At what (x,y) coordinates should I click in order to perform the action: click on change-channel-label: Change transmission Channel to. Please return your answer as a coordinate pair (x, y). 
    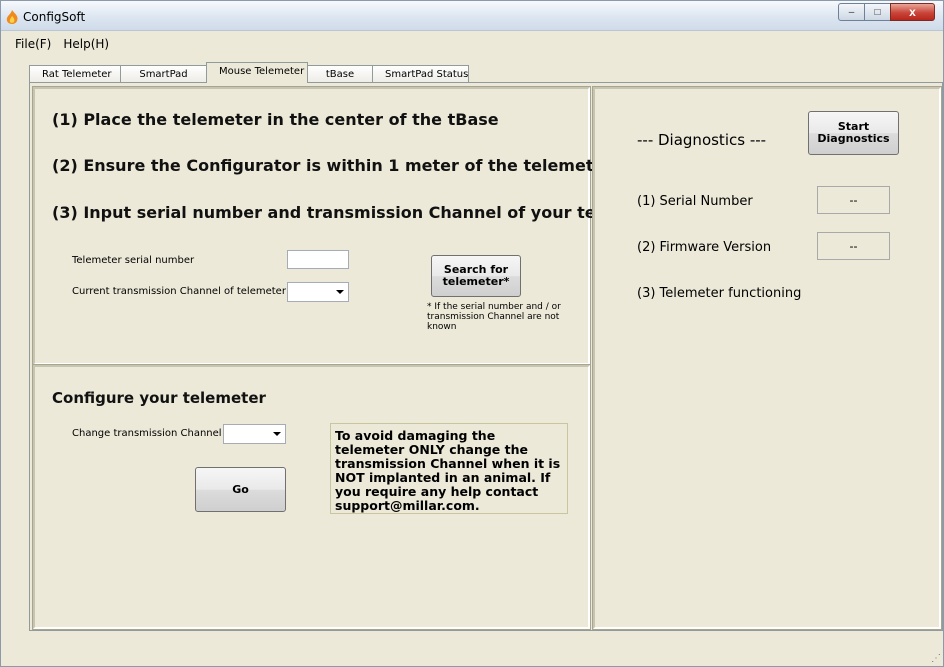
    Looking at the image, I should click on (153, 433).